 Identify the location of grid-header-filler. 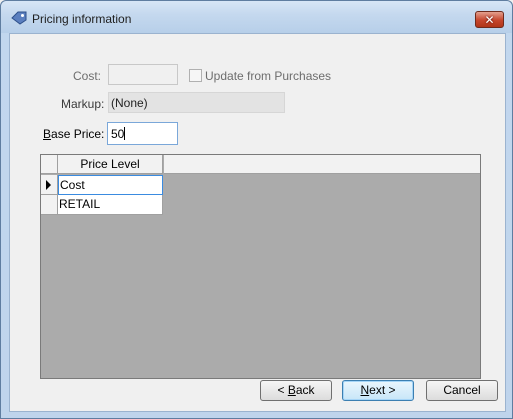
(322, 164).